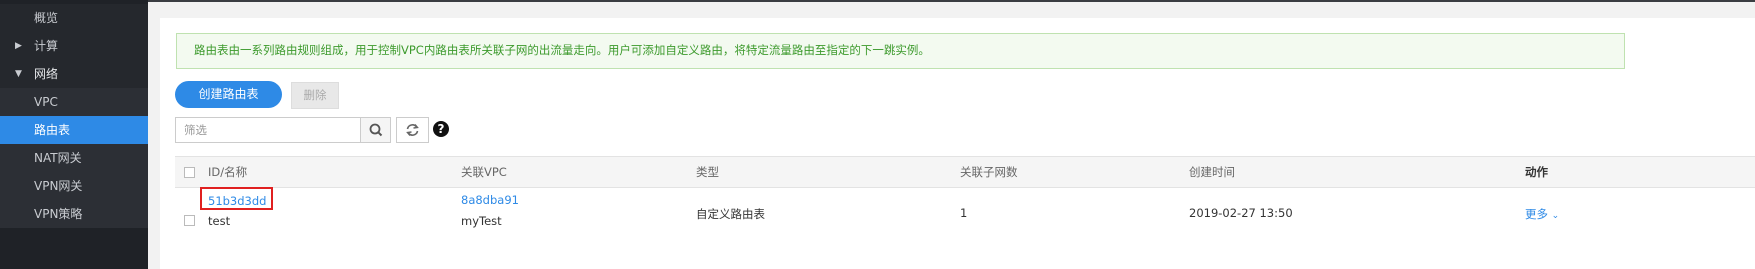 The image size is (1755, 269). I want to click on search-button, so click(376, 130).